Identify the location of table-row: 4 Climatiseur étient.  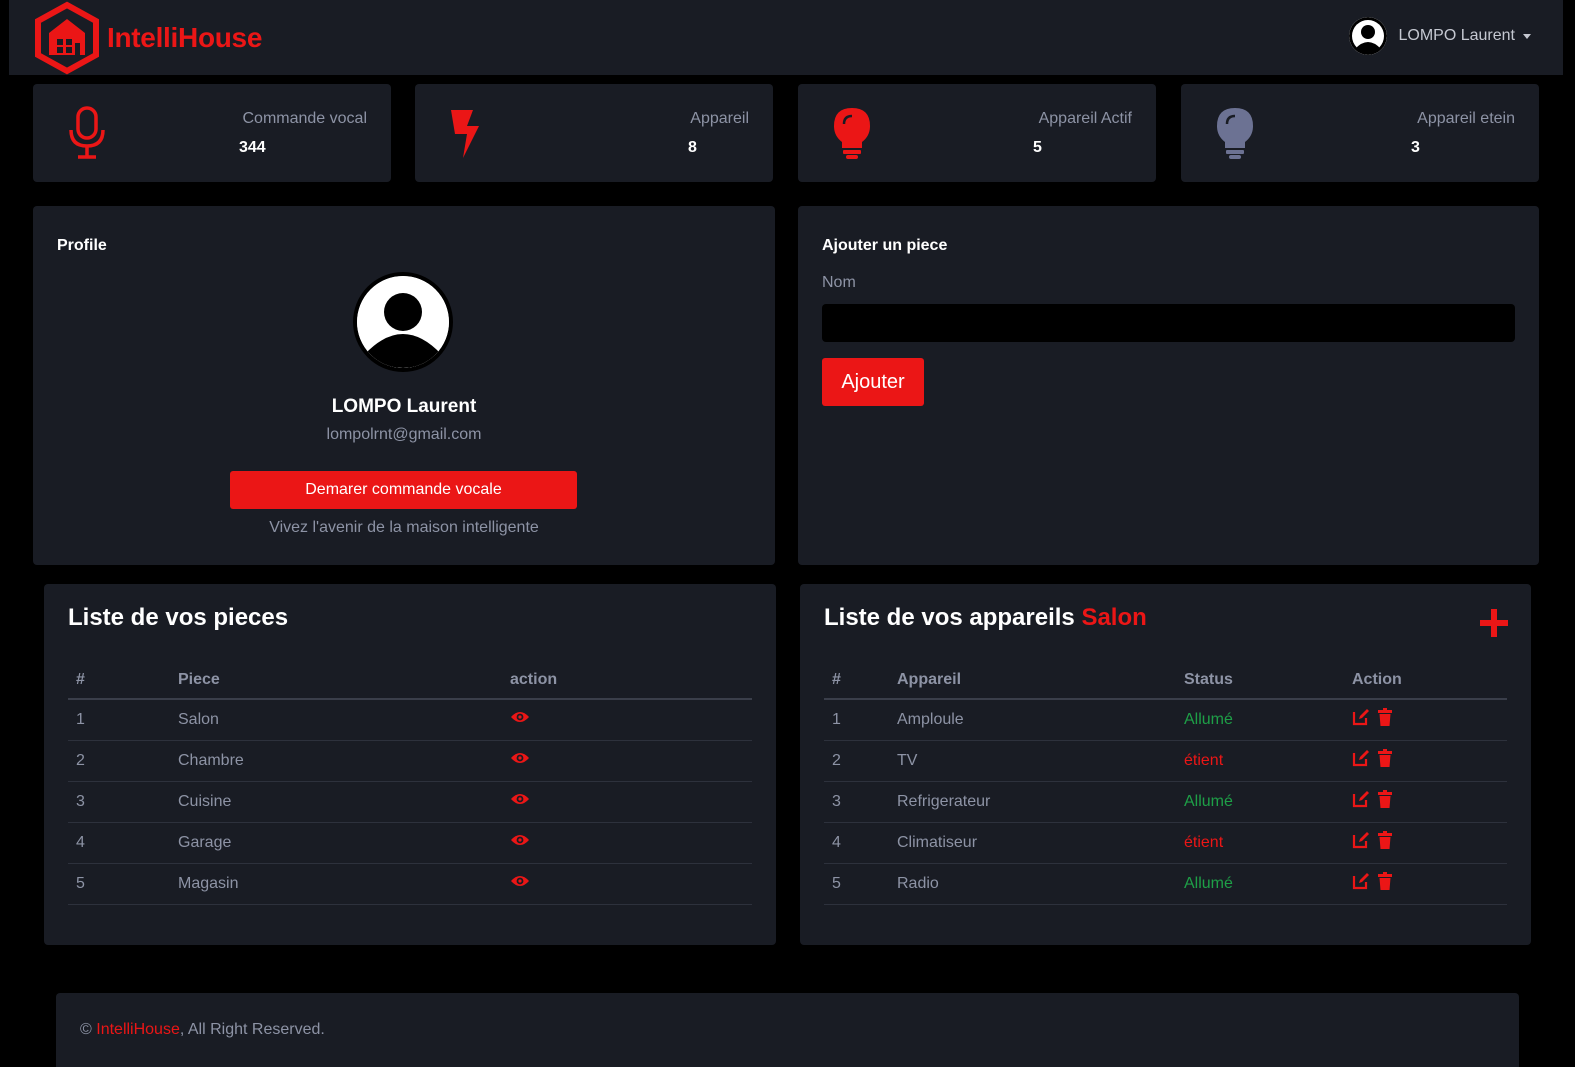
(1165, 843).